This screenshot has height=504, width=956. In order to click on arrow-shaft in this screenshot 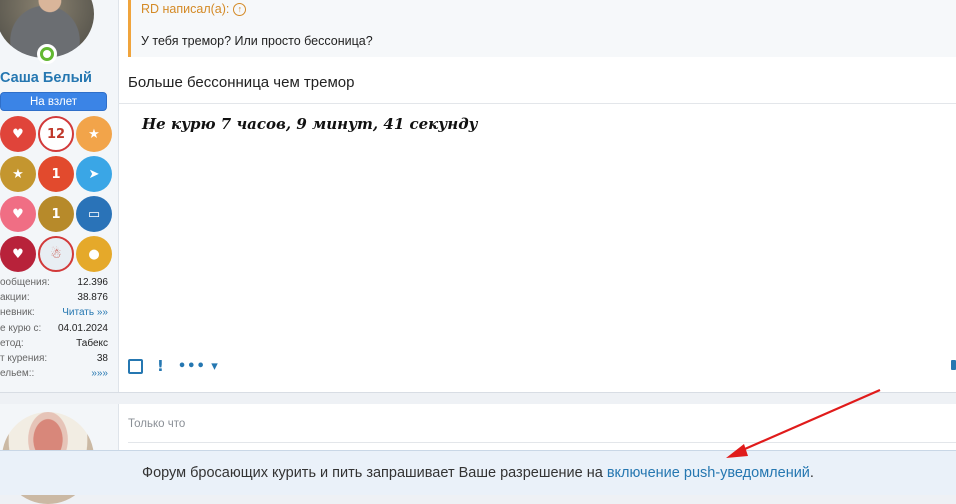, I will do `click(809, 421)`.